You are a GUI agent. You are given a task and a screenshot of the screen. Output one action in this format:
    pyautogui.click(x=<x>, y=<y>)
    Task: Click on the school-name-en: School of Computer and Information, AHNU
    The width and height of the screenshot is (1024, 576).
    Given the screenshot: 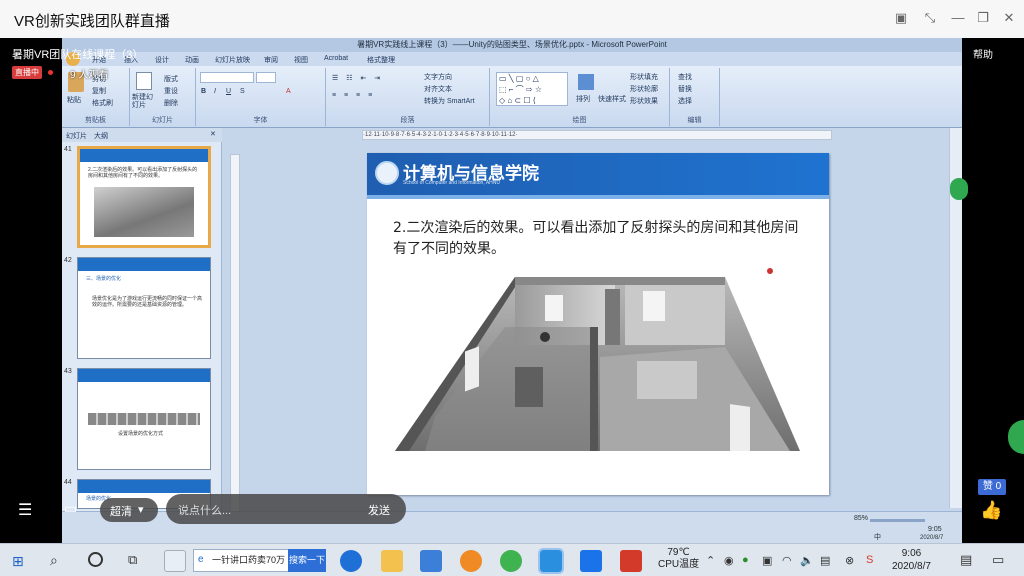 What is the action you would take?
    pyautogui.click(x=451, y=183)
    